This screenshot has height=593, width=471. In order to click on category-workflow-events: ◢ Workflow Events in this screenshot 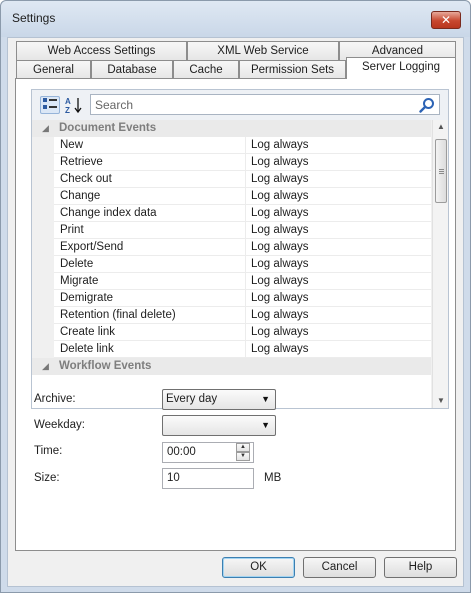, I will do `click(231, 366)`.